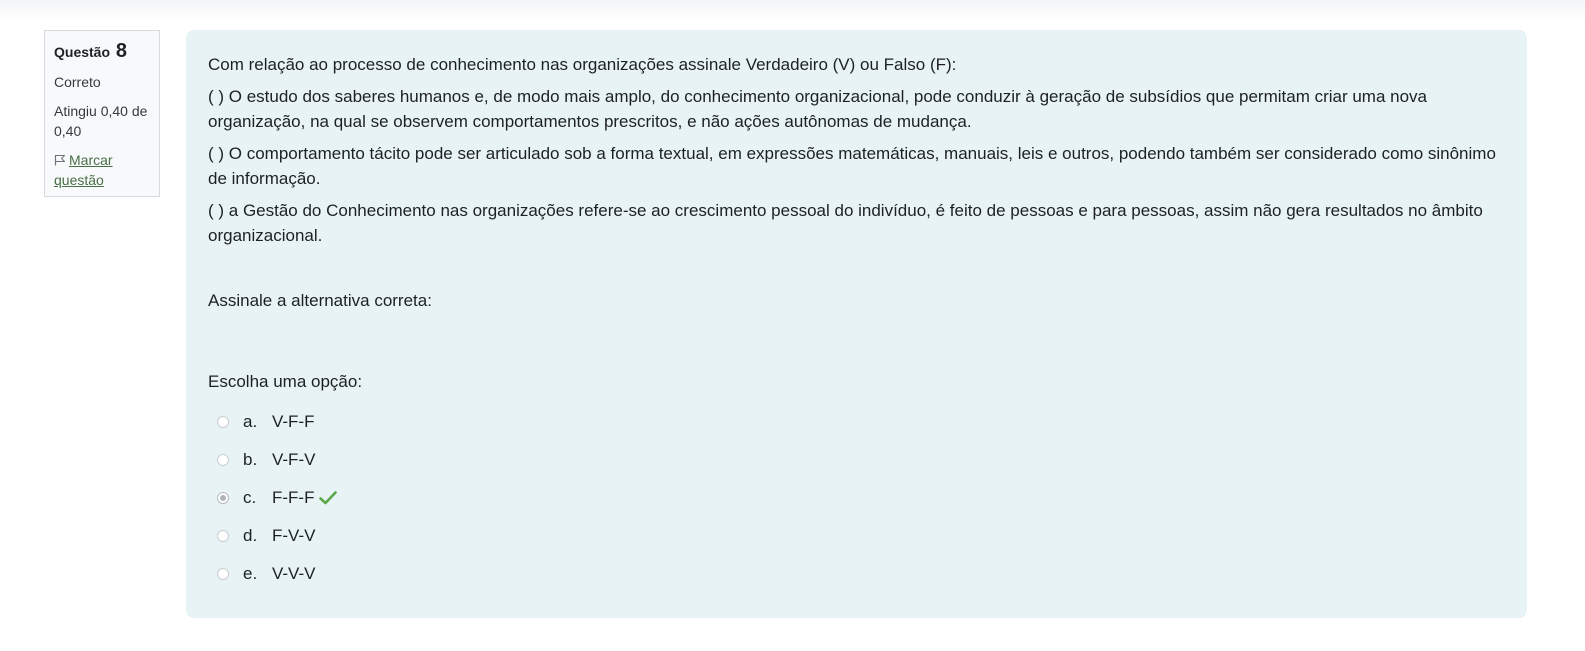 The image size is (1585, 651). What do you see at coordinates (293, 497) in the screenshot?
I see `option-c-text: F-F-F` at bounding box center [293, 497].